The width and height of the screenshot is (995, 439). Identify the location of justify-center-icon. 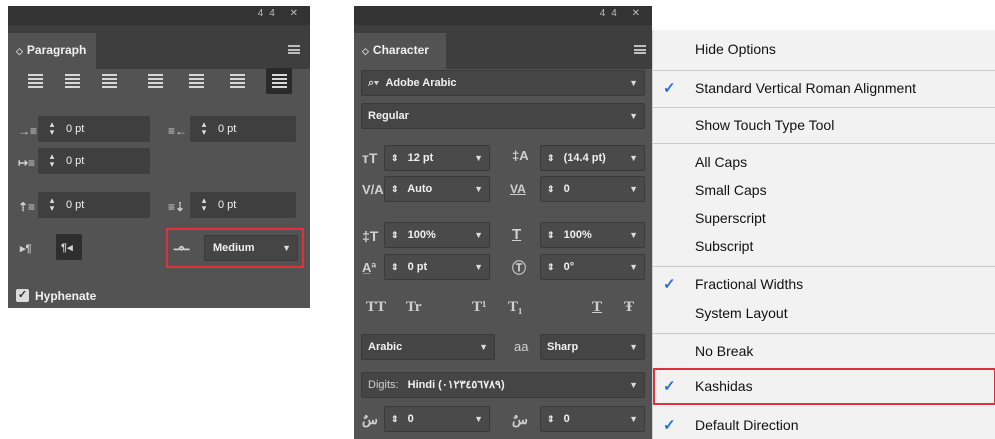
(196, 81).